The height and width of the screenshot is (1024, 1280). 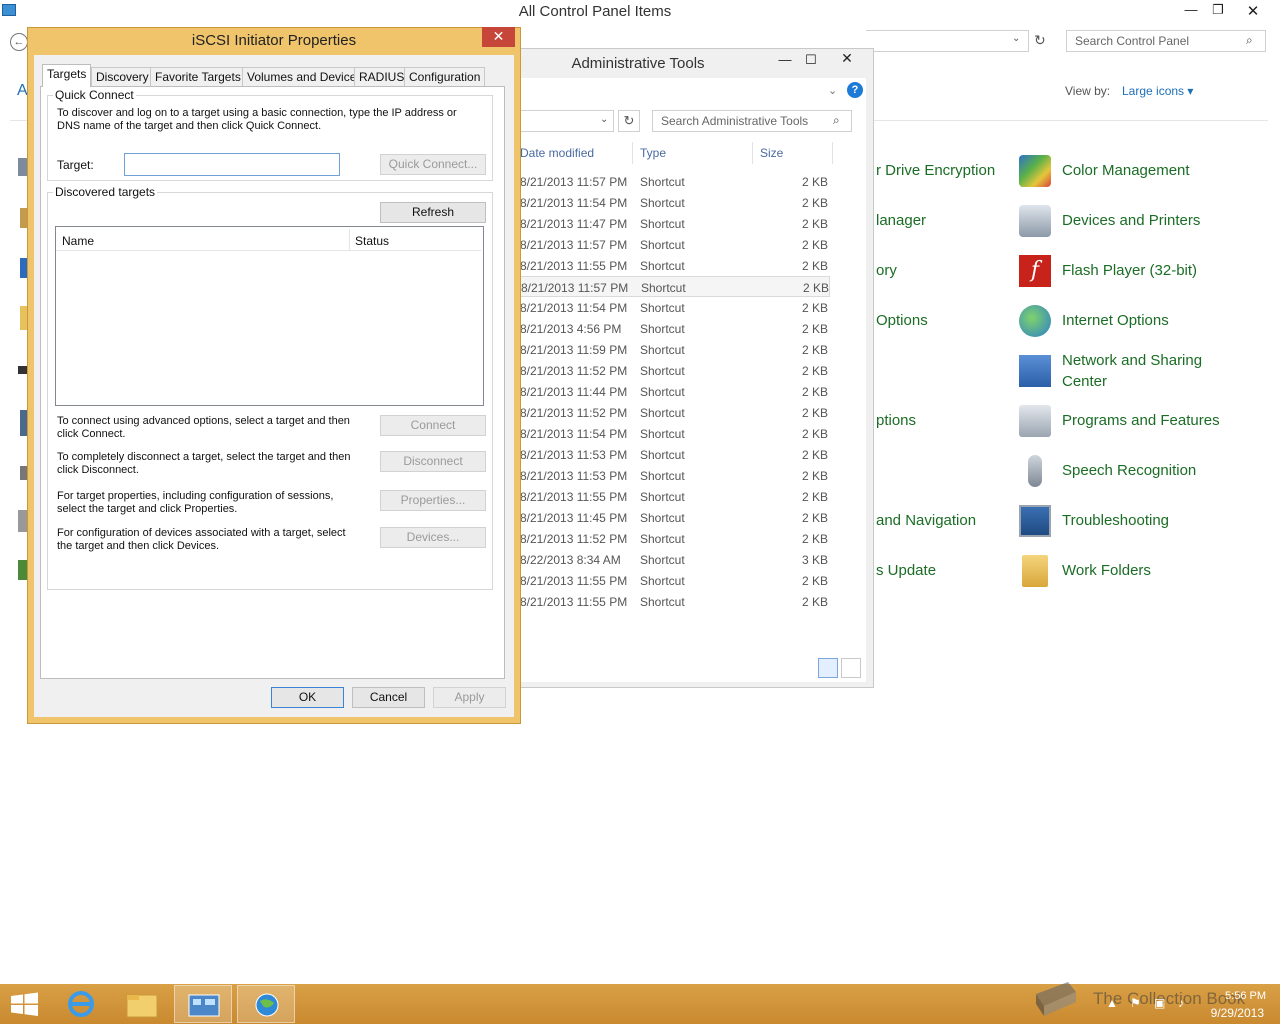 I want to click on connect-button: Connect, so click(x=433, y=425).